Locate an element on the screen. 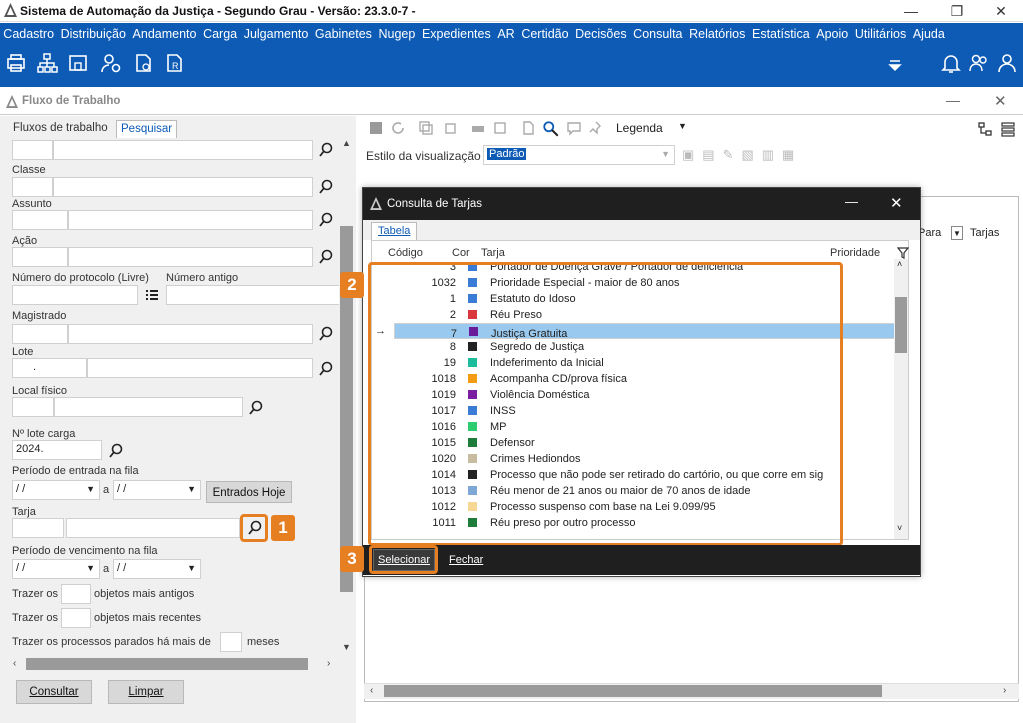  grid-hscroll-thumb is located at coordinates (633, 691).